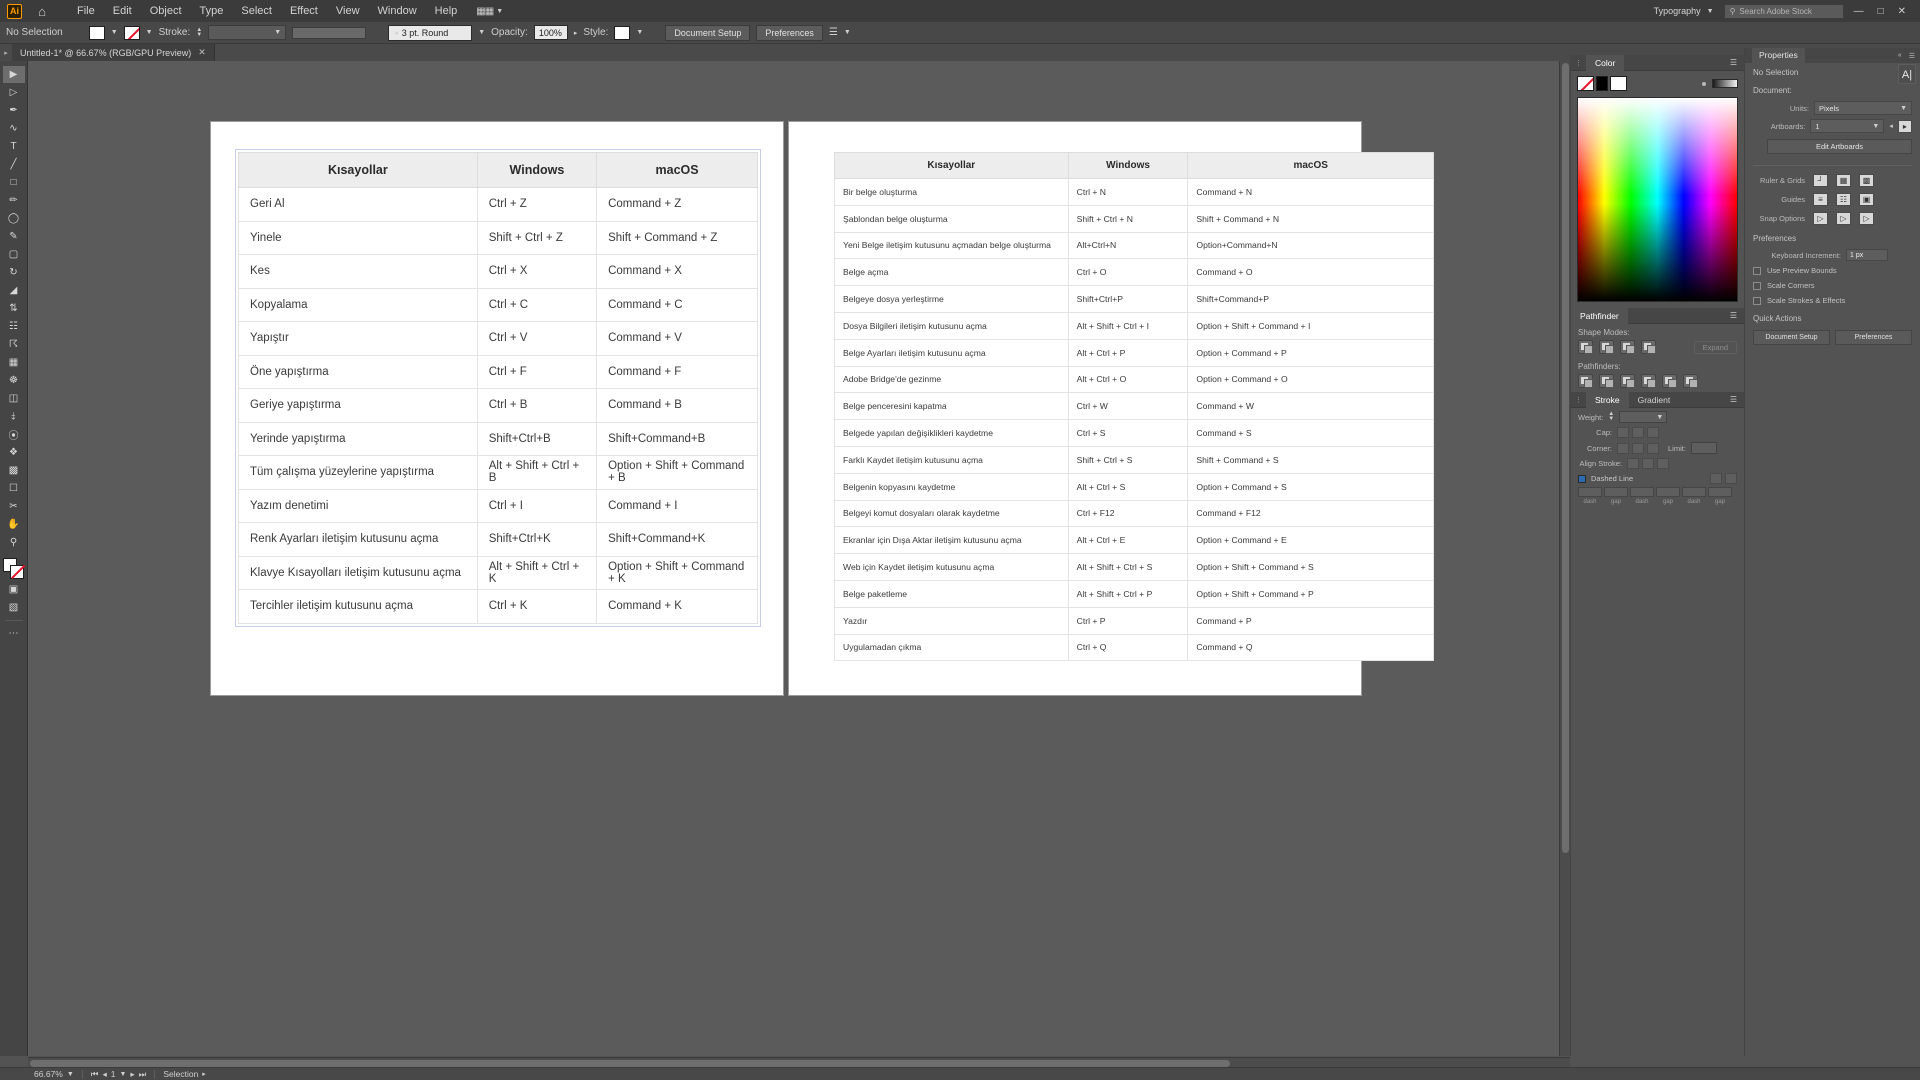 Image resolution: width=1920 pixels, height=1080 pixels. Describe the element at coordinates (1648, 463) in the screenshot. I see `align-inside-stroke-icon` at that location.